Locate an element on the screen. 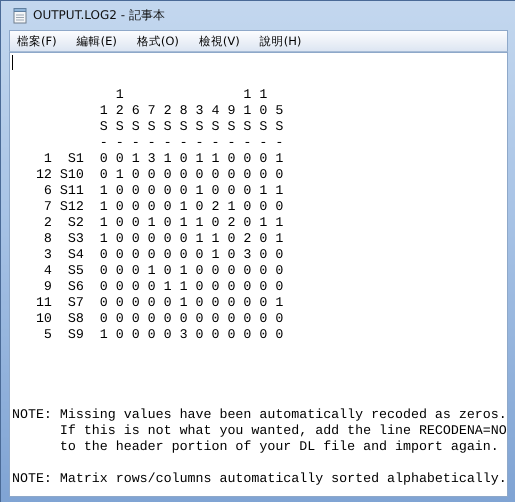 The image size is (515, 502). text-line: NOTE: Missing values have been automatically recoded as zeros. is located at coordinates (259, 415).